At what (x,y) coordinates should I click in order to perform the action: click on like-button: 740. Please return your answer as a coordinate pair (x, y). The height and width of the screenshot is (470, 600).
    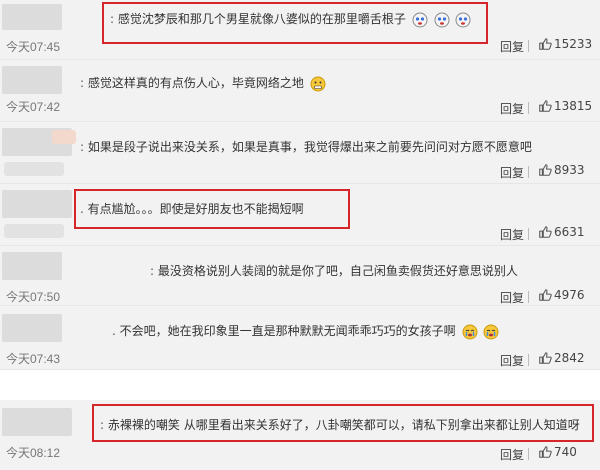
    Looking at the image, I should click on (557, 452).